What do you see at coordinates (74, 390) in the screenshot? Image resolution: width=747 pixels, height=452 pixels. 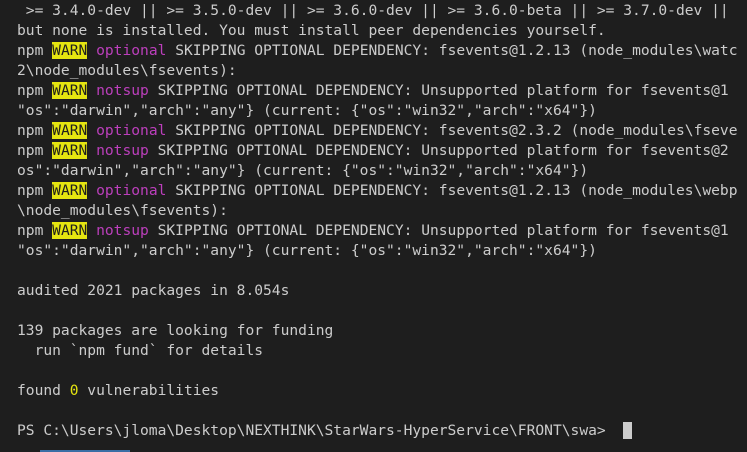 I see `log-token: 0` at bounding box center [74, 390].